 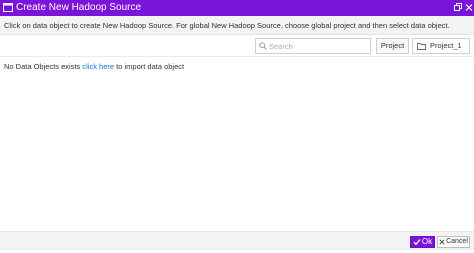 I want to click on ok-button: Ok, so click(x=422, y=242).